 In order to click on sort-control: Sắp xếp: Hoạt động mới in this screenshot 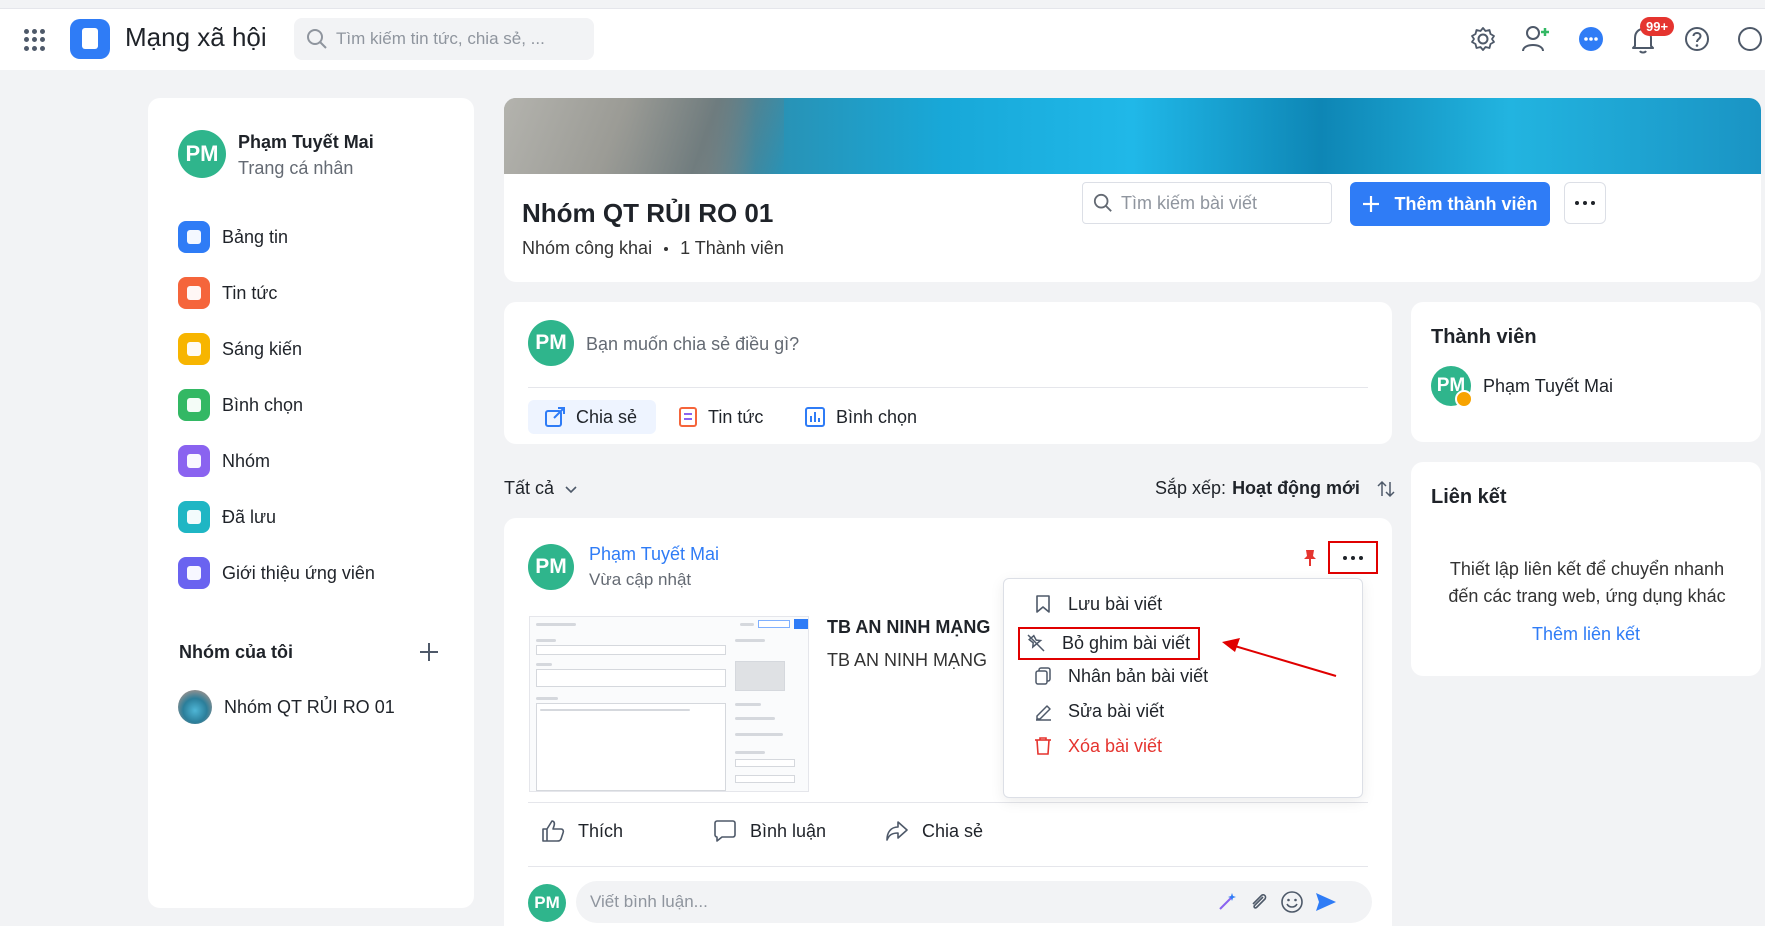, I will do `click(1275, 488)`.